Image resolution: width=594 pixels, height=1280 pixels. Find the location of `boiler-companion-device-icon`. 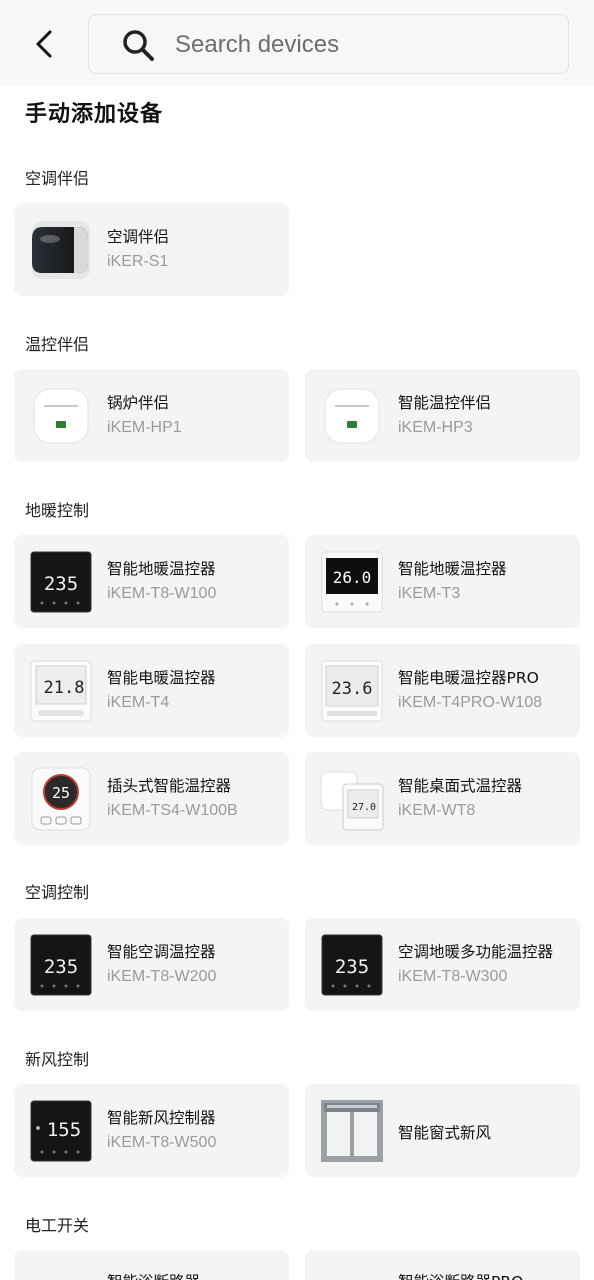

boiler-companion-device-icon is located at coordinates (61, 416).